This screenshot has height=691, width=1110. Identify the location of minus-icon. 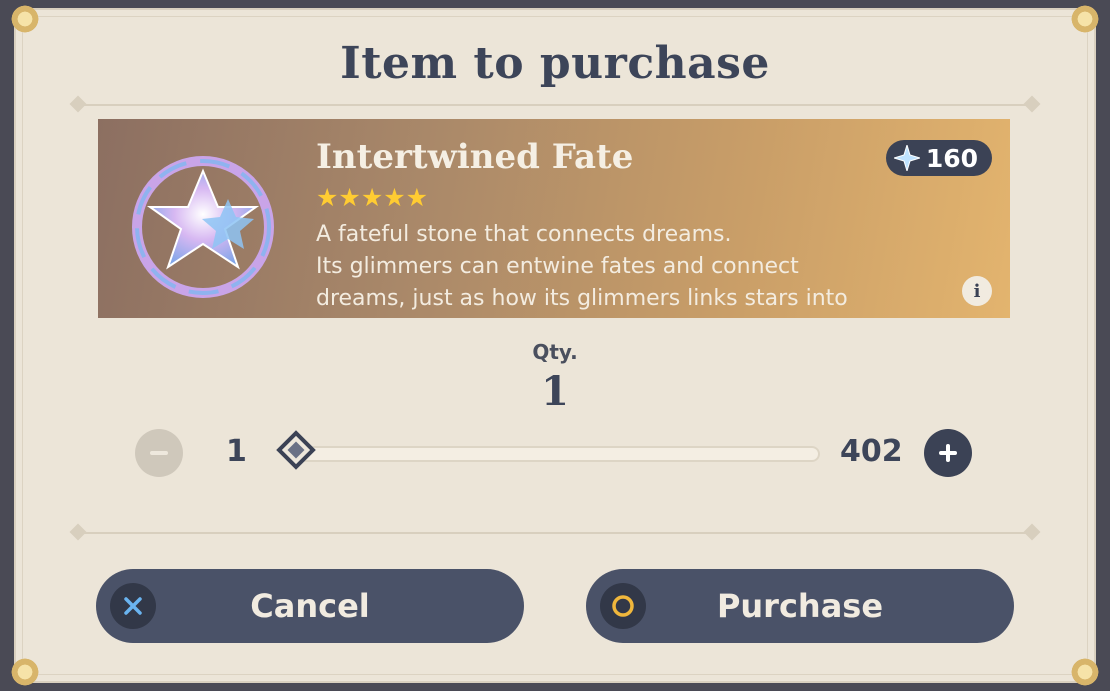
(159, 453).